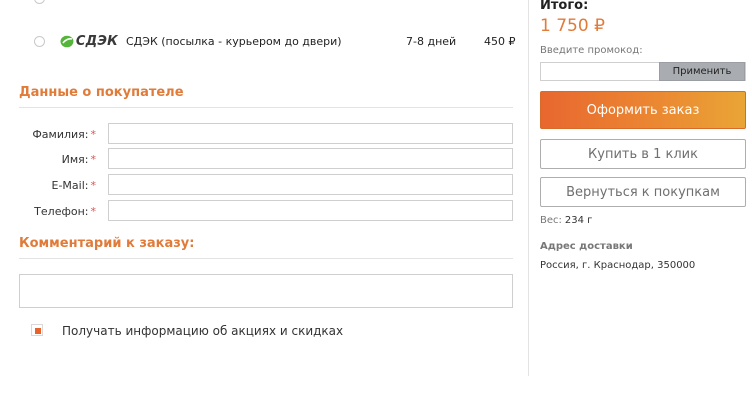 The height and width of the screenshot is (393, 752). What do you see at coordinates (73, 185) in the screenshot?
I see `email-label: E-Mail: *` at bounding box center [73, 185].